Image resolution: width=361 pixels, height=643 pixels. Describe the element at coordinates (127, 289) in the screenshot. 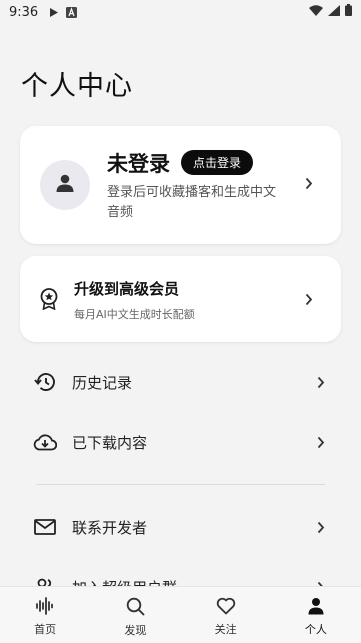

I see `vip-title: 升级到高级会员` at that location.